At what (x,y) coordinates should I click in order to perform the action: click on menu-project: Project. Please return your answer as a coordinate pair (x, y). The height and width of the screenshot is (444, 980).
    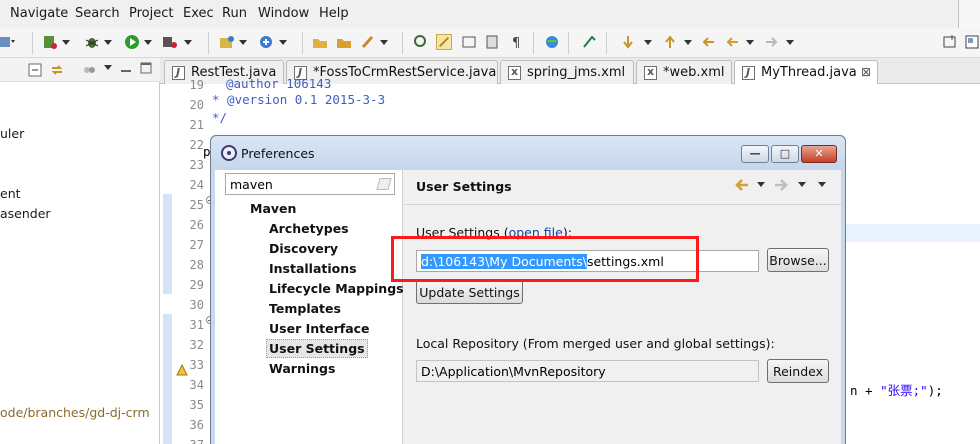
    Looking at the image, I should click on (151, 13).